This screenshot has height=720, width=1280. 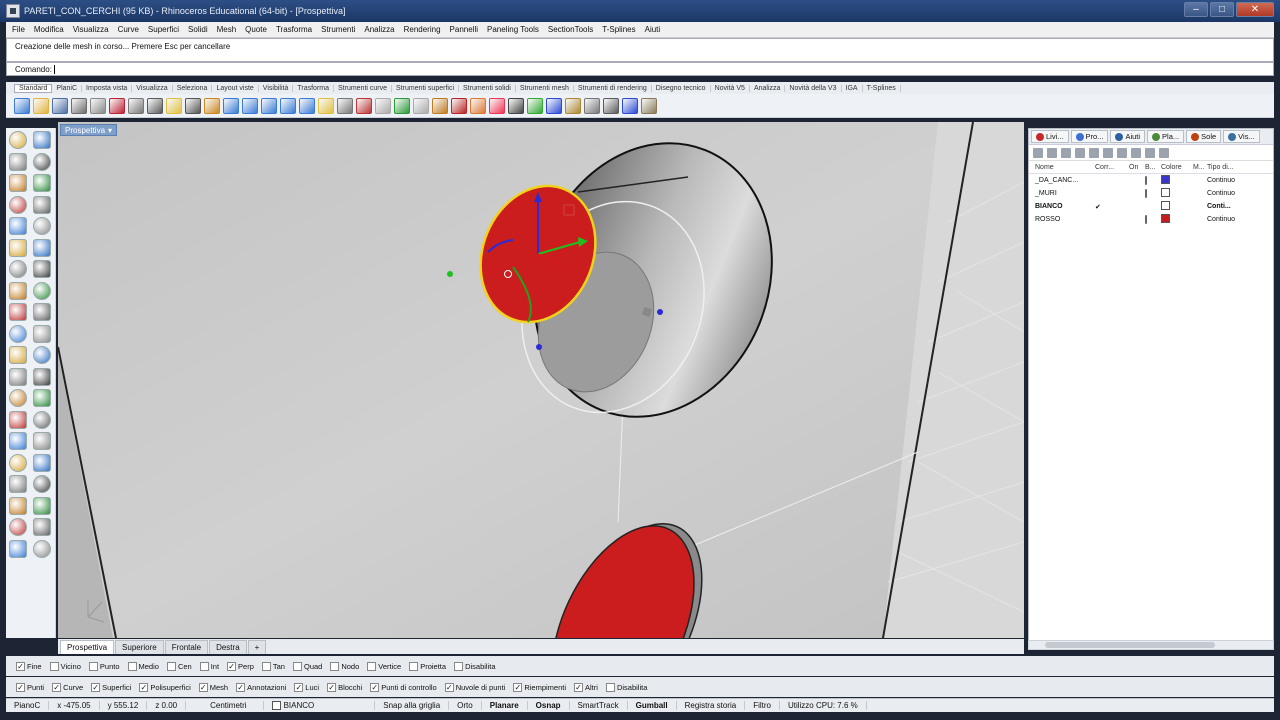 What do you see at coordinates (338, 29) in the screenshot?
I see `menu-strumenti: Strumenti` at bounding box center [338, 29].